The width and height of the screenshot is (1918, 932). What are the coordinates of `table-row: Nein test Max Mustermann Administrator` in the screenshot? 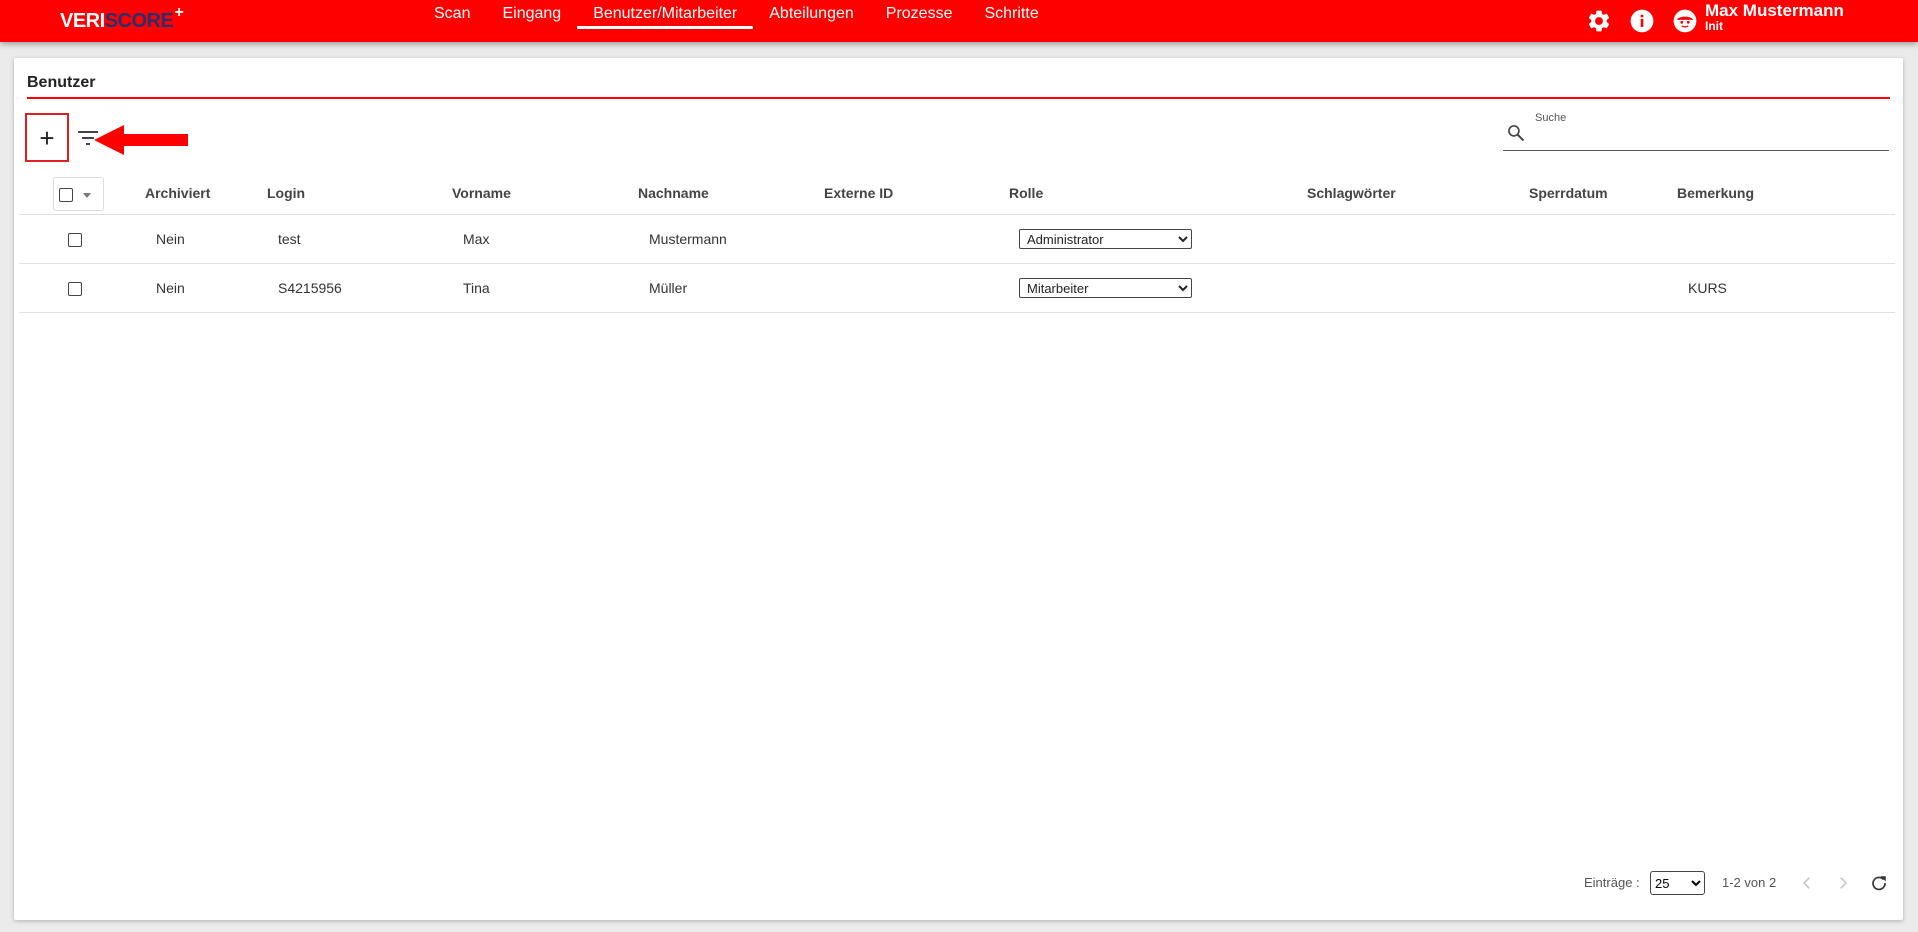 It's located at (957, 239).